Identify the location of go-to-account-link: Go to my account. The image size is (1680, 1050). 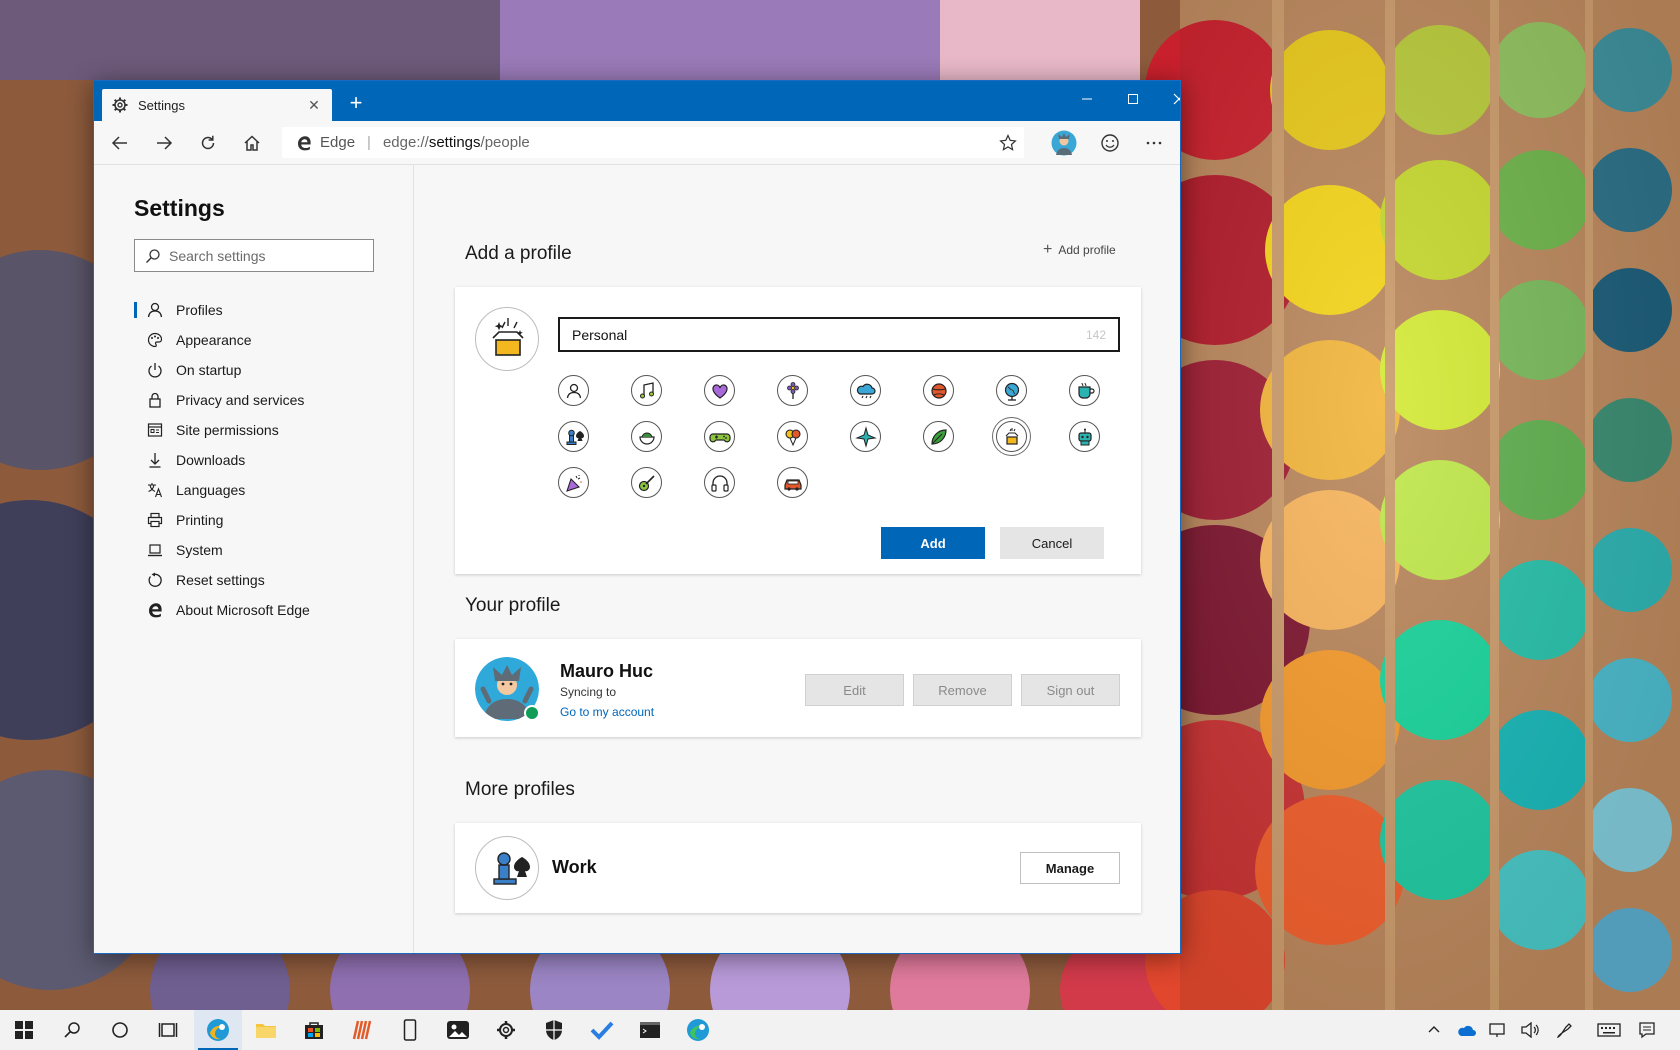
(607, 712).